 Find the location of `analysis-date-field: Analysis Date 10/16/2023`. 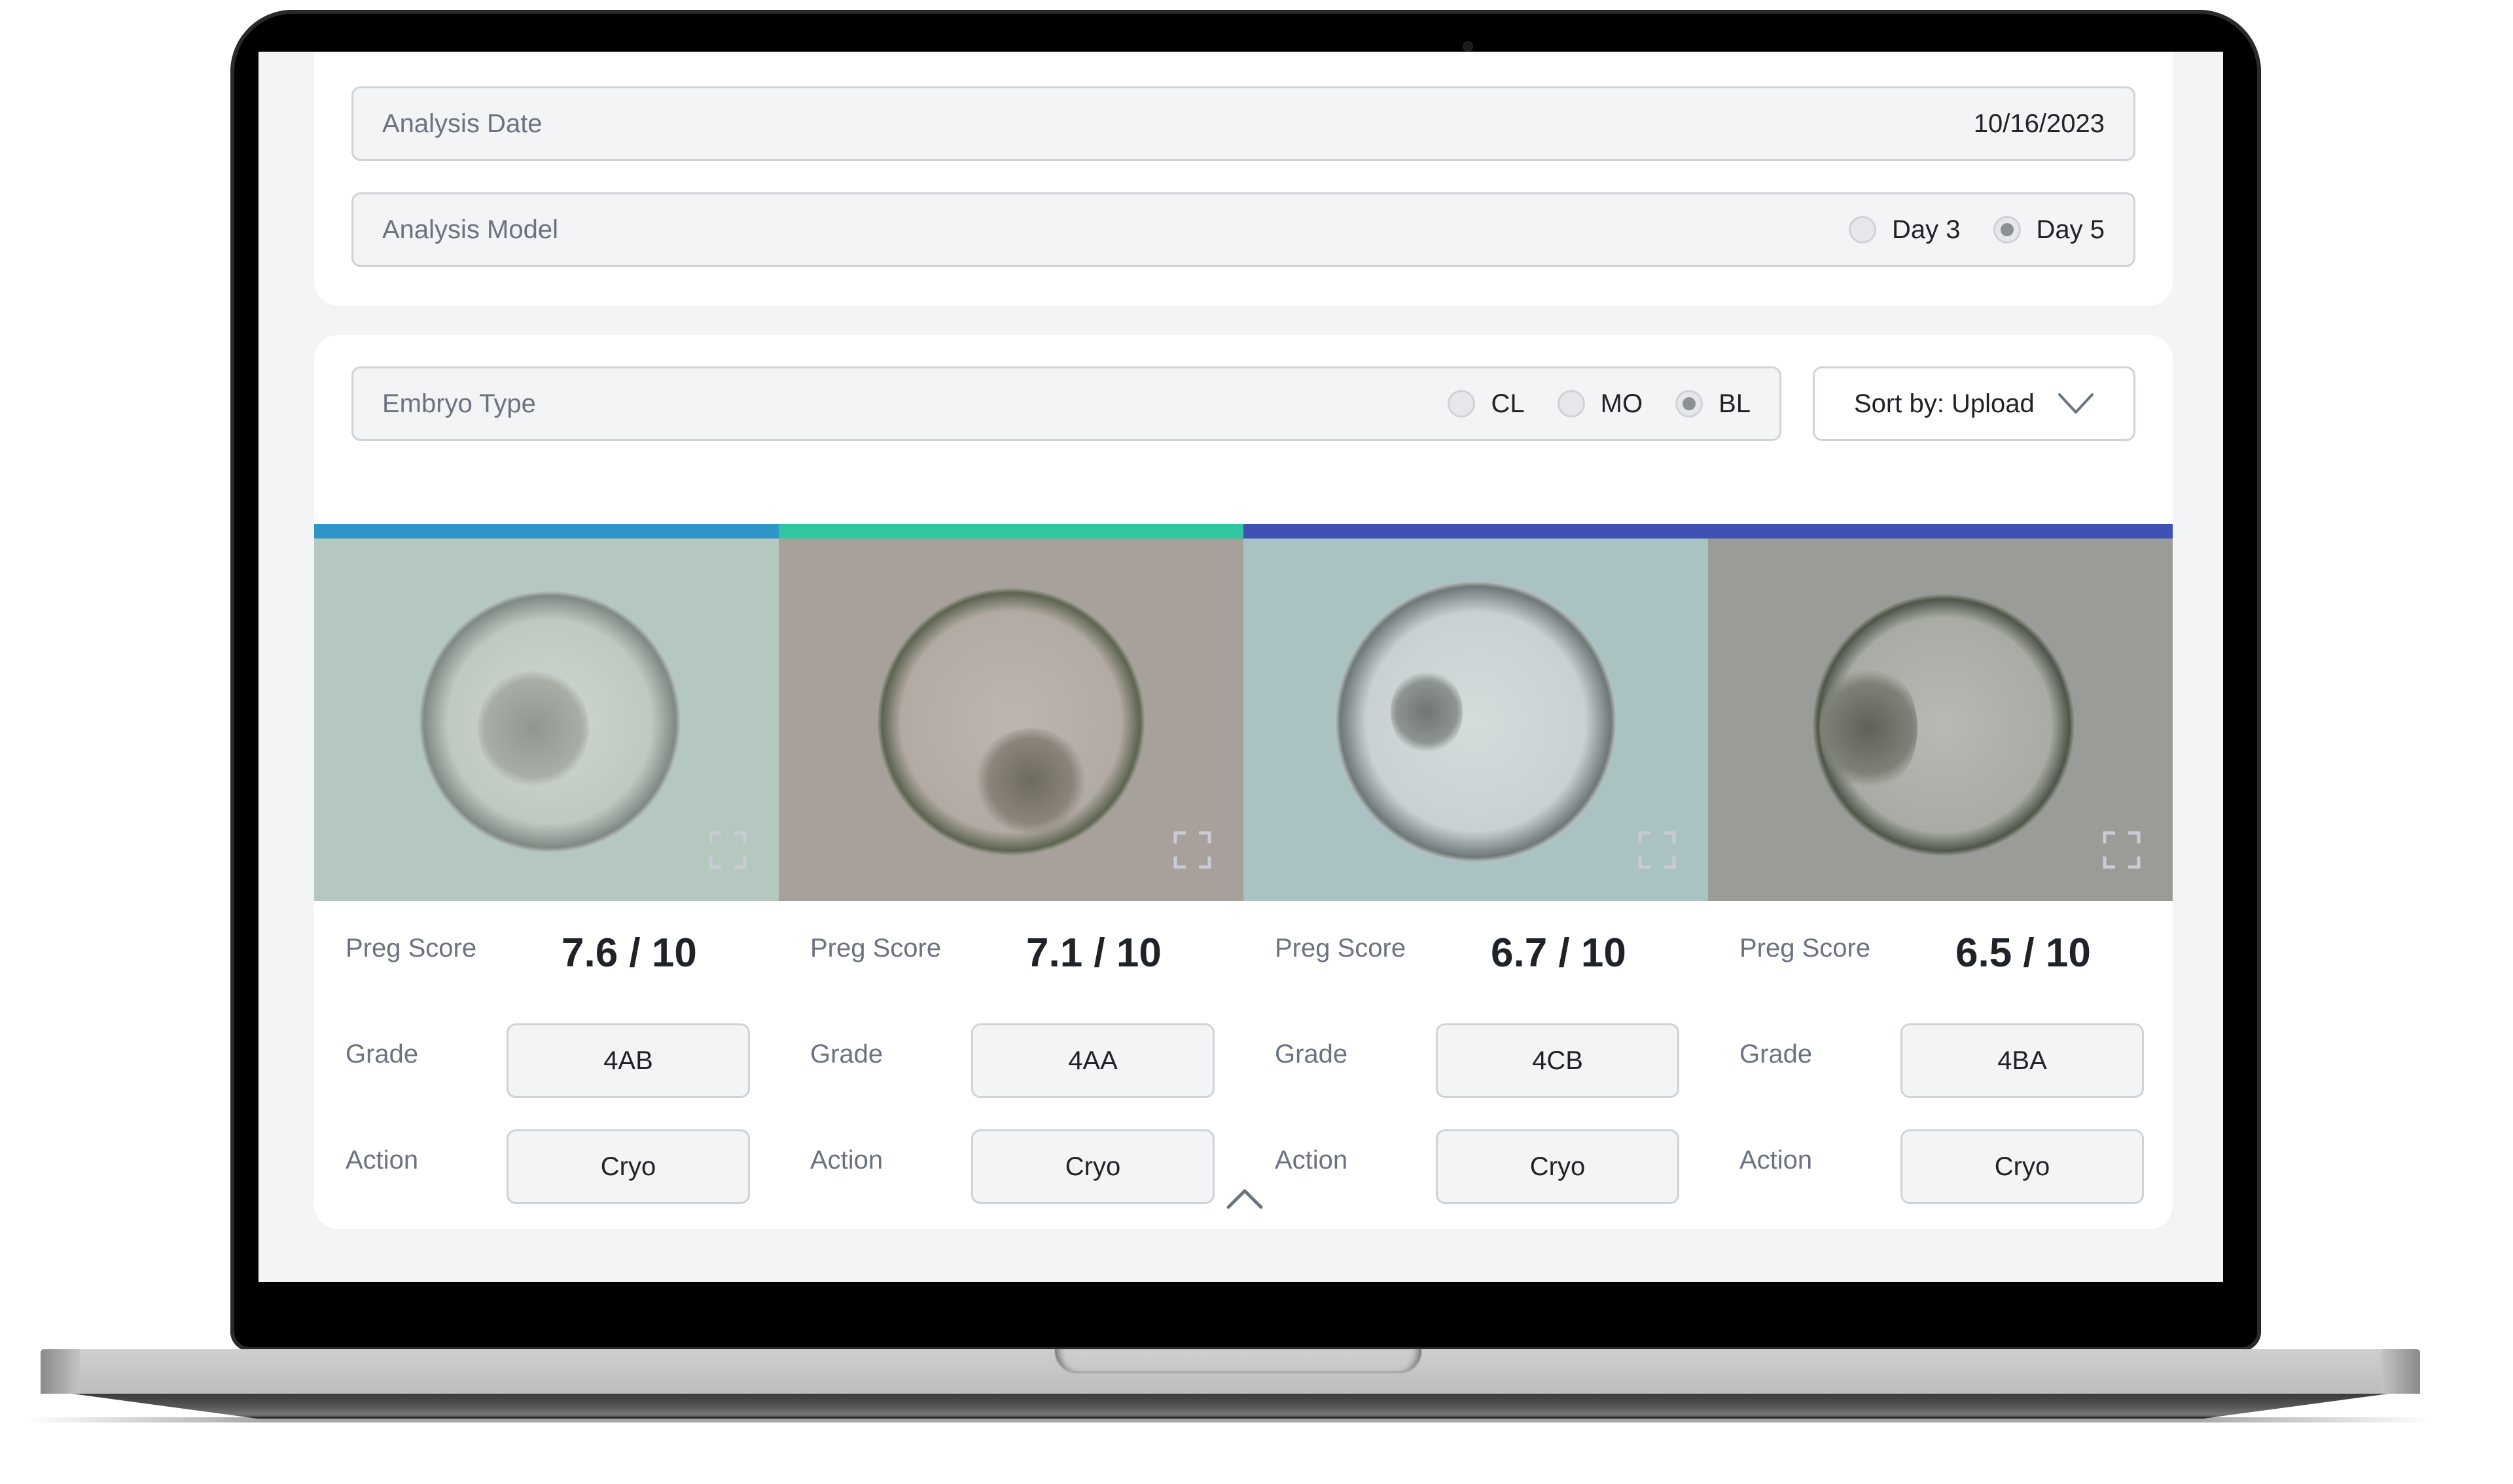

analysis-date-field: Analysis Date 10/16/2023 is located at coordinates (1243, 124).